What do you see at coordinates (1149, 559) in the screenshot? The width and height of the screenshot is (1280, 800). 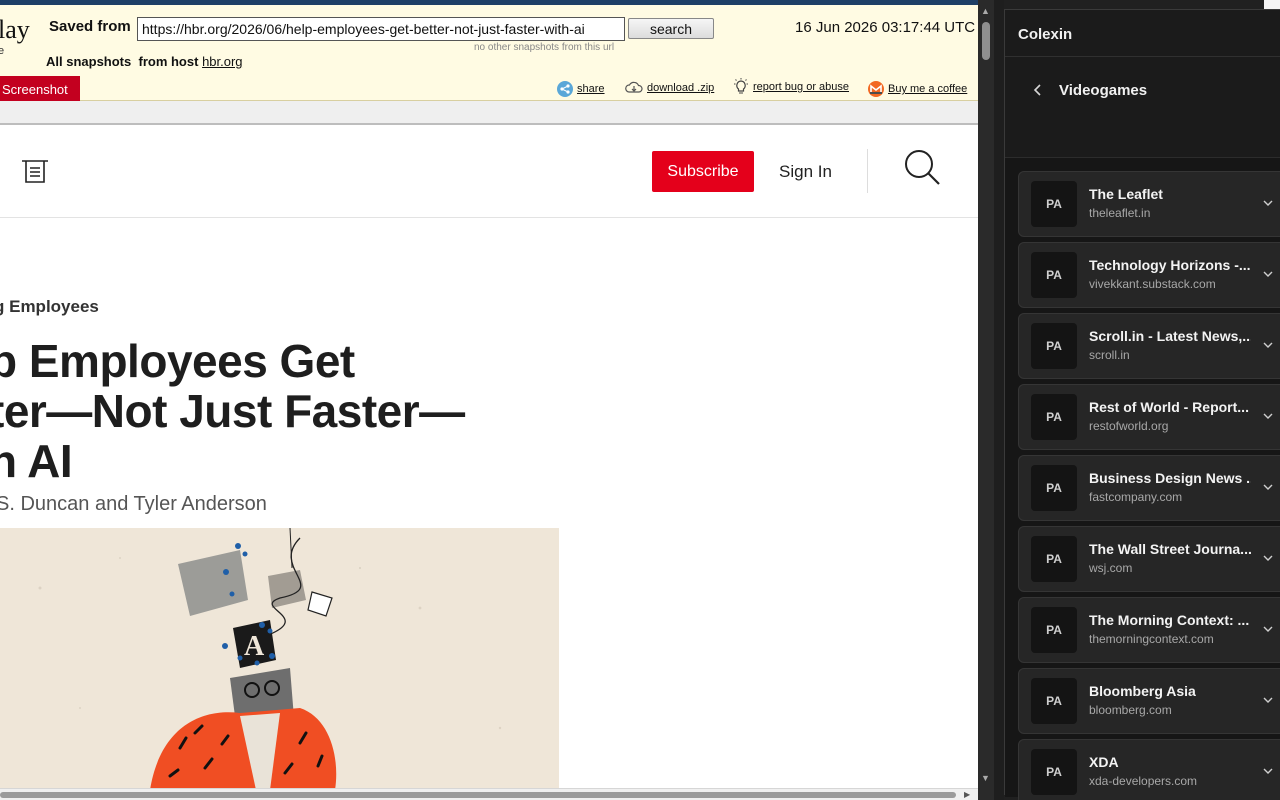 I see `feed-card: PA The Wall Street Journa... wsj.com` at bounding box center [1149, 559].